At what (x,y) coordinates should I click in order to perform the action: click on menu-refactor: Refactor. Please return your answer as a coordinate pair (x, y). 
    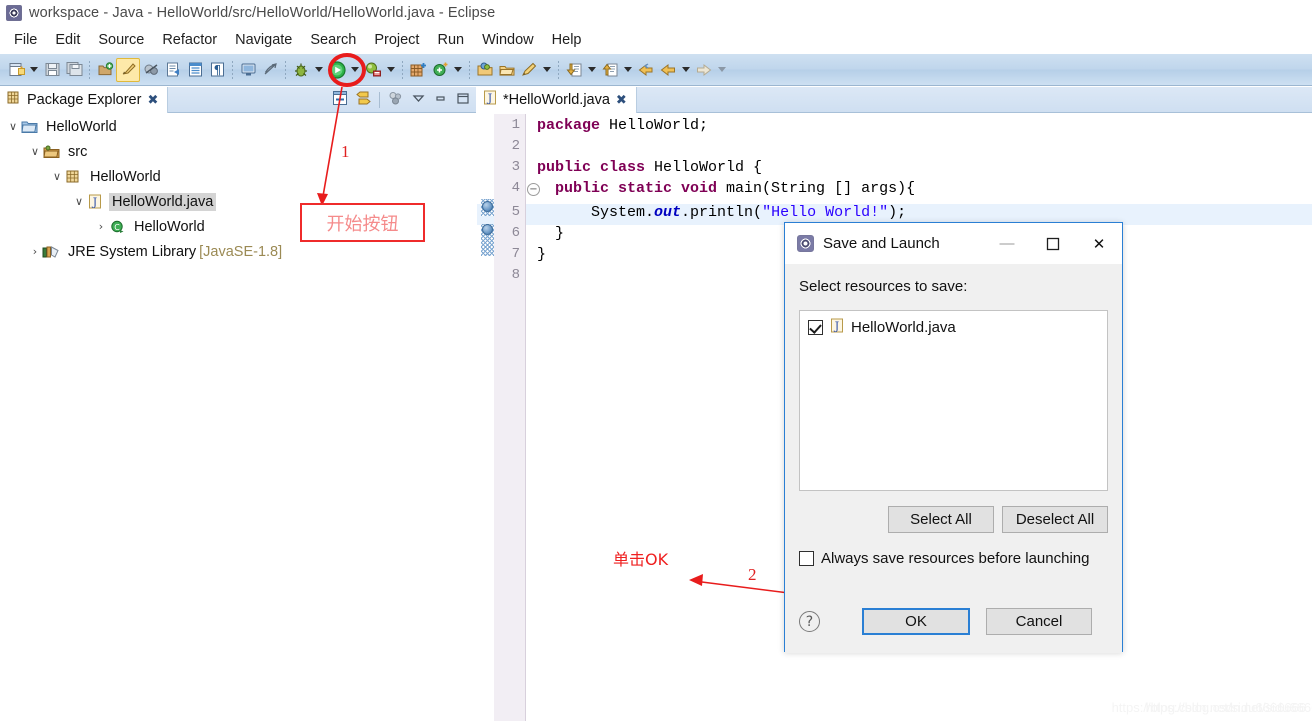
    Looking at the image, I should click on (189, 40).